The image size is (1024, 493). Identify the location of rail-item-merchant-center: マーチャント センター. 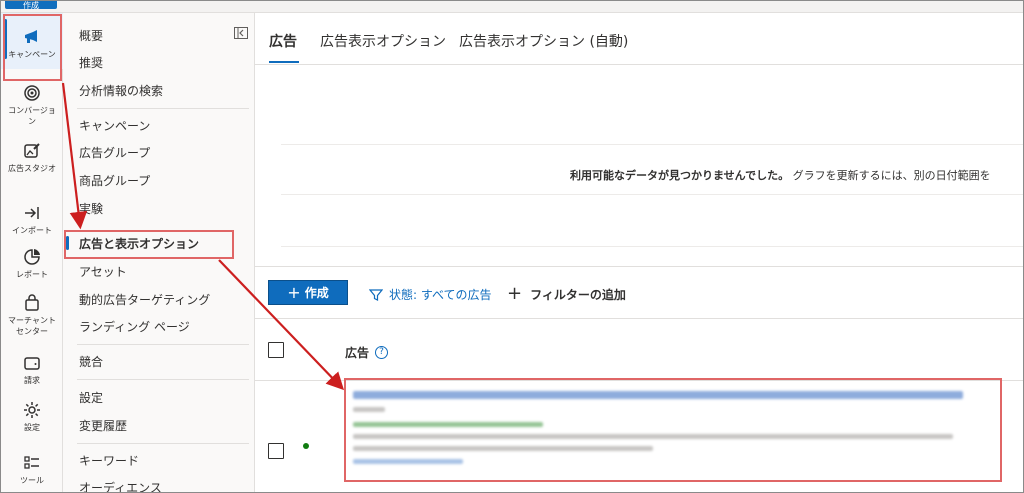
(32, 315).